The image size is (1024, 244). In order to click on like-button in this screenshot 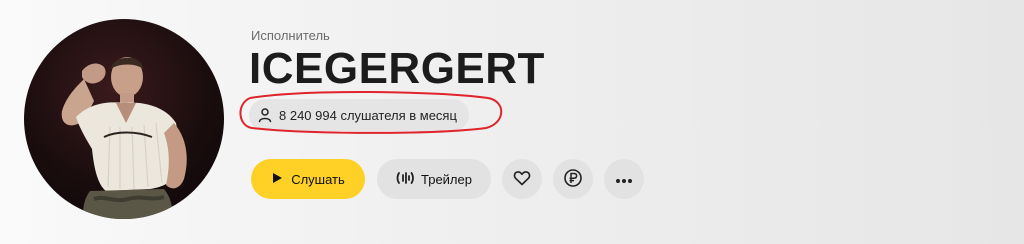, I will do `click(522, 179)`.